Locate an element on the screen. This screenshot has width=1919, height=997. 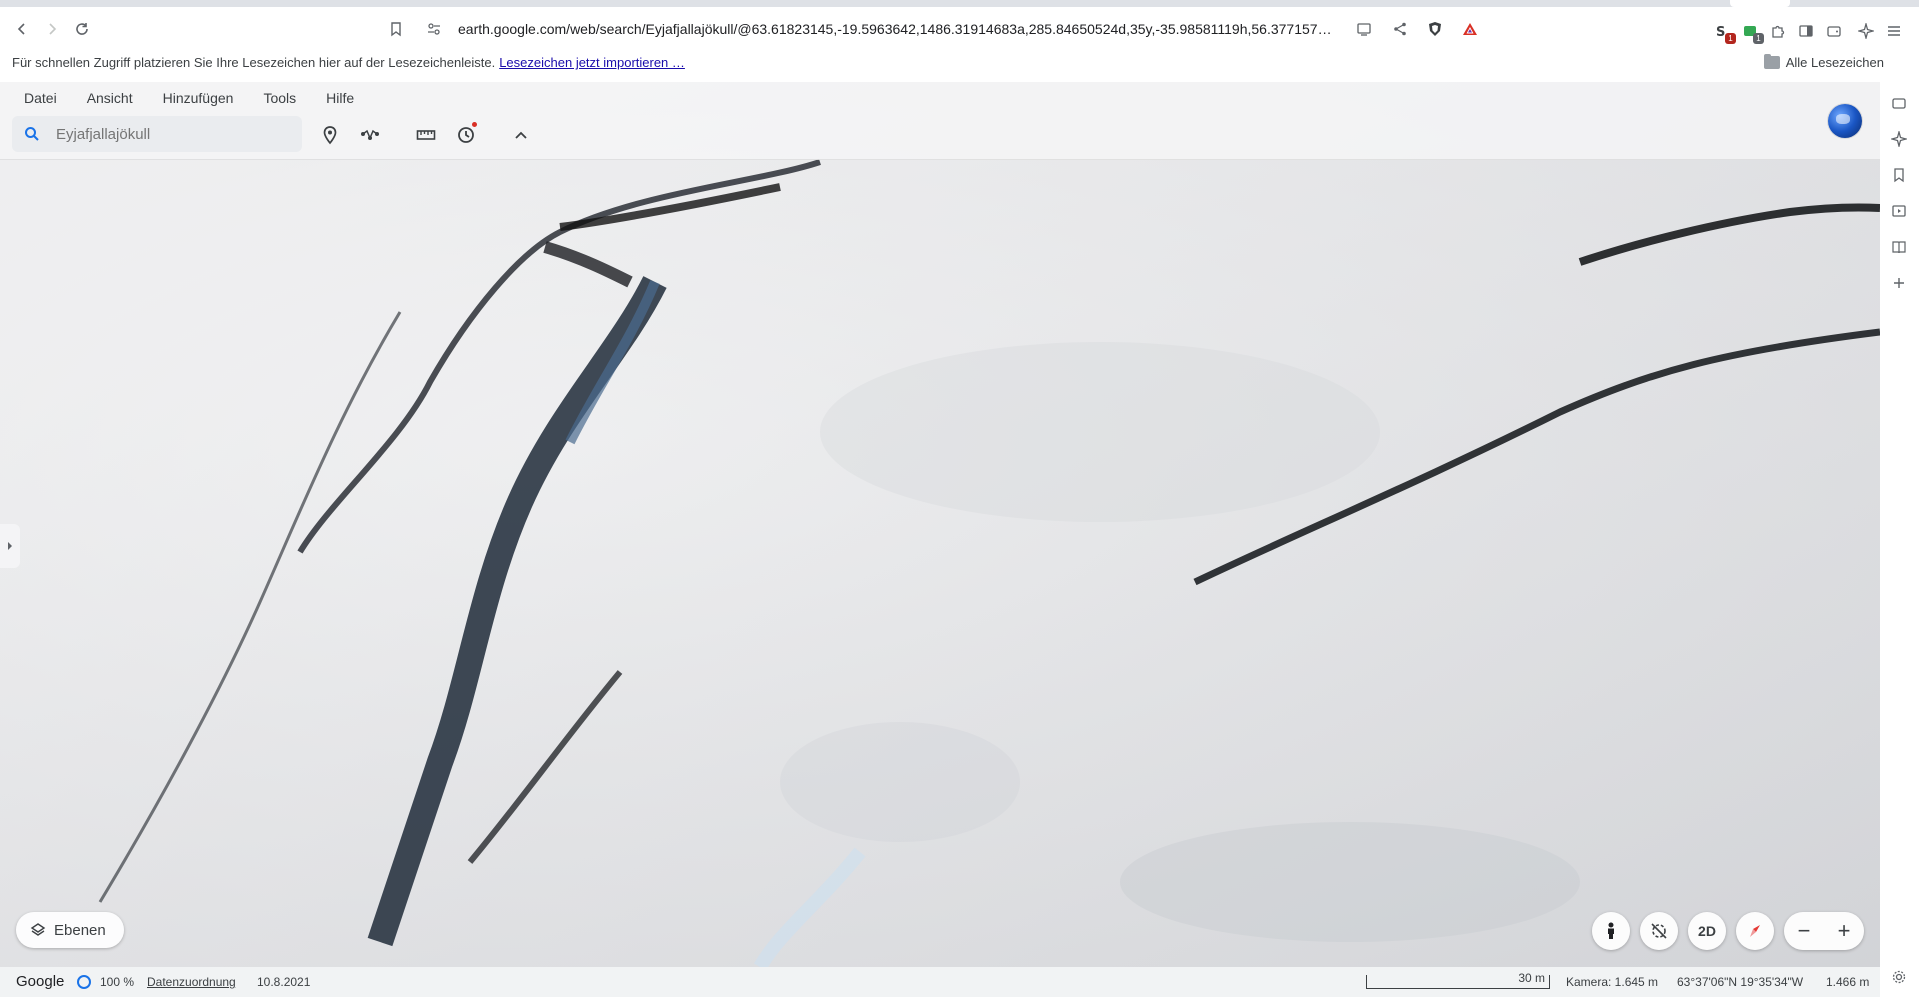
sidebar-expand-button is located at coordinates (10, 546).